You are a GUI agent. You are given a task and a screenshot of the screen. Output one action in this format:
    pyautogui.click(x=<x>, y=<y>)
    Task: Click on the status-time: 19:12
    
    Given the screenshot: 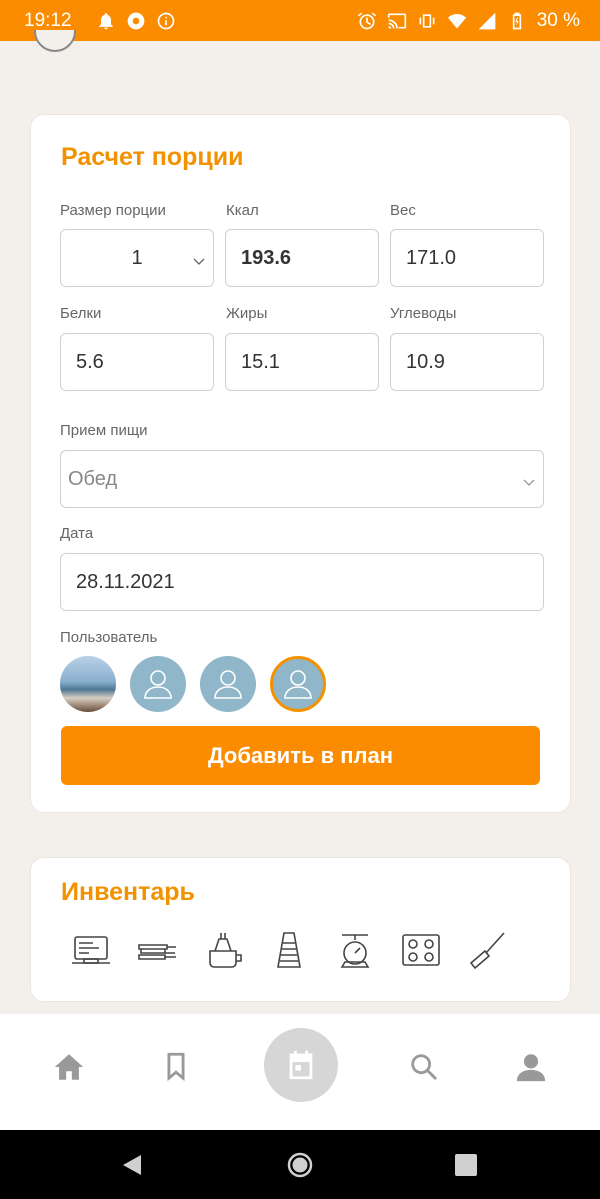 What is the action you would take?
    pyautogui.click(x=48, y=20)
    